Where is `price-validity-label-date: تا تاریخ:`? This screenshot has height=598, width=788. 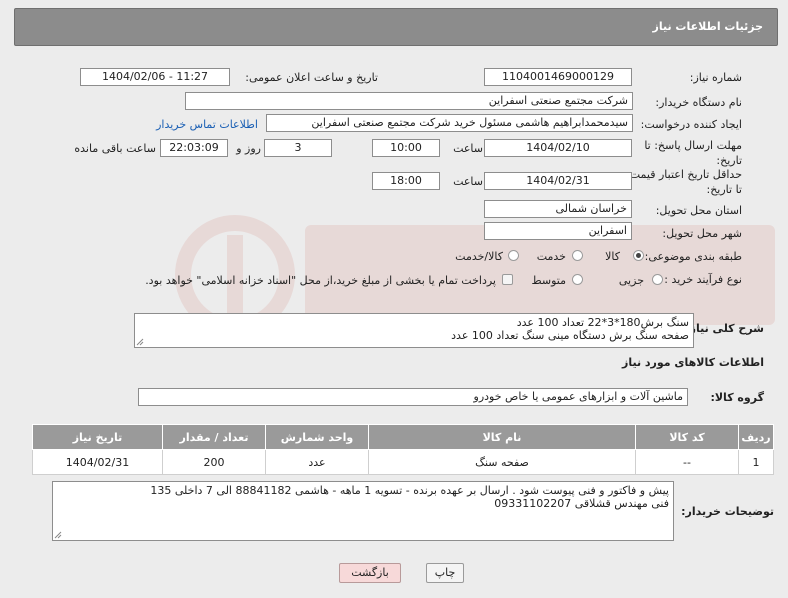
price-validity-label-date: تا تاریخ: is located at coordinates (724, 189).